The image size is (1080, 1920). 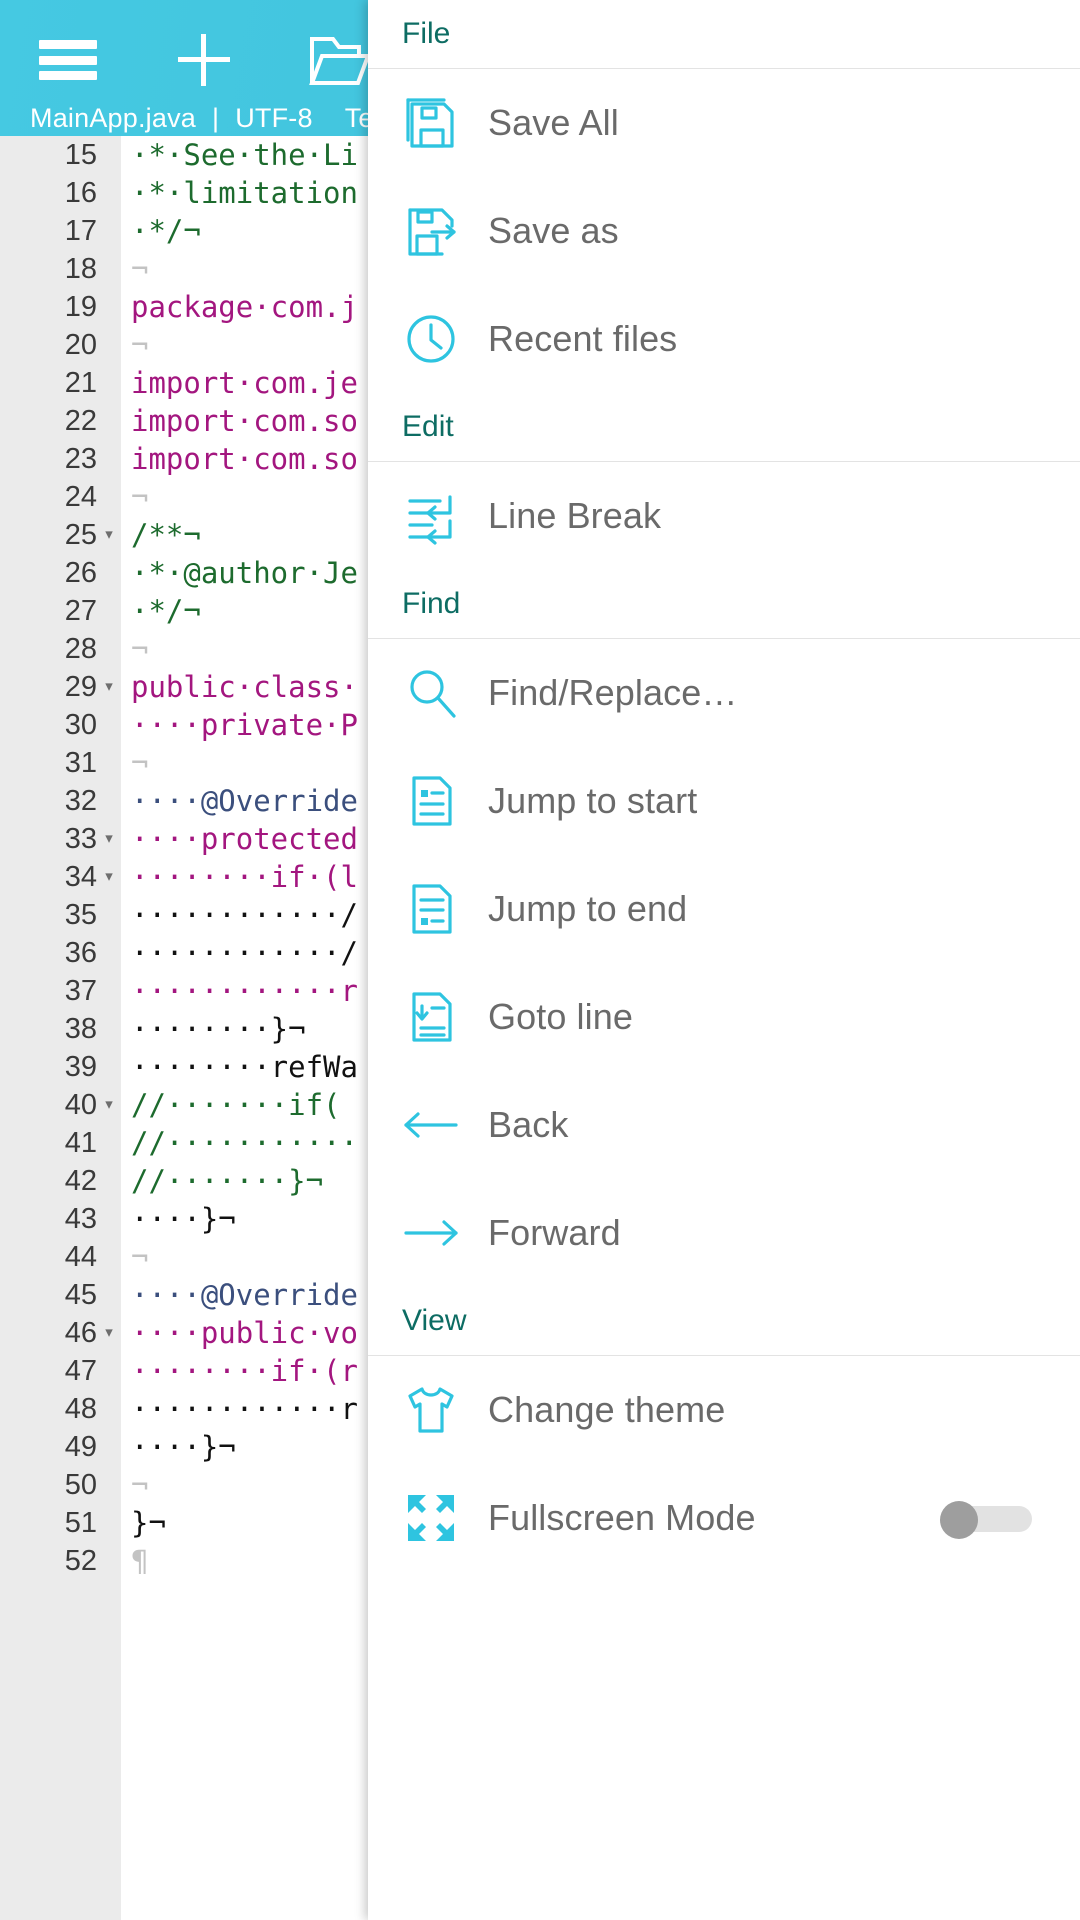 I want to click on clock-icon, so click(x=445, y=339).